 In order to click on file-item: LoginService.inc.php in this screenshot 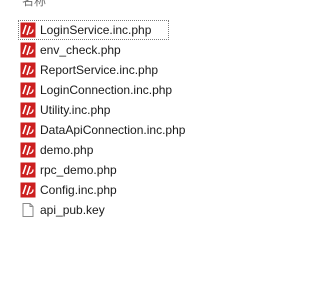, I will do `click(93, 30)`.